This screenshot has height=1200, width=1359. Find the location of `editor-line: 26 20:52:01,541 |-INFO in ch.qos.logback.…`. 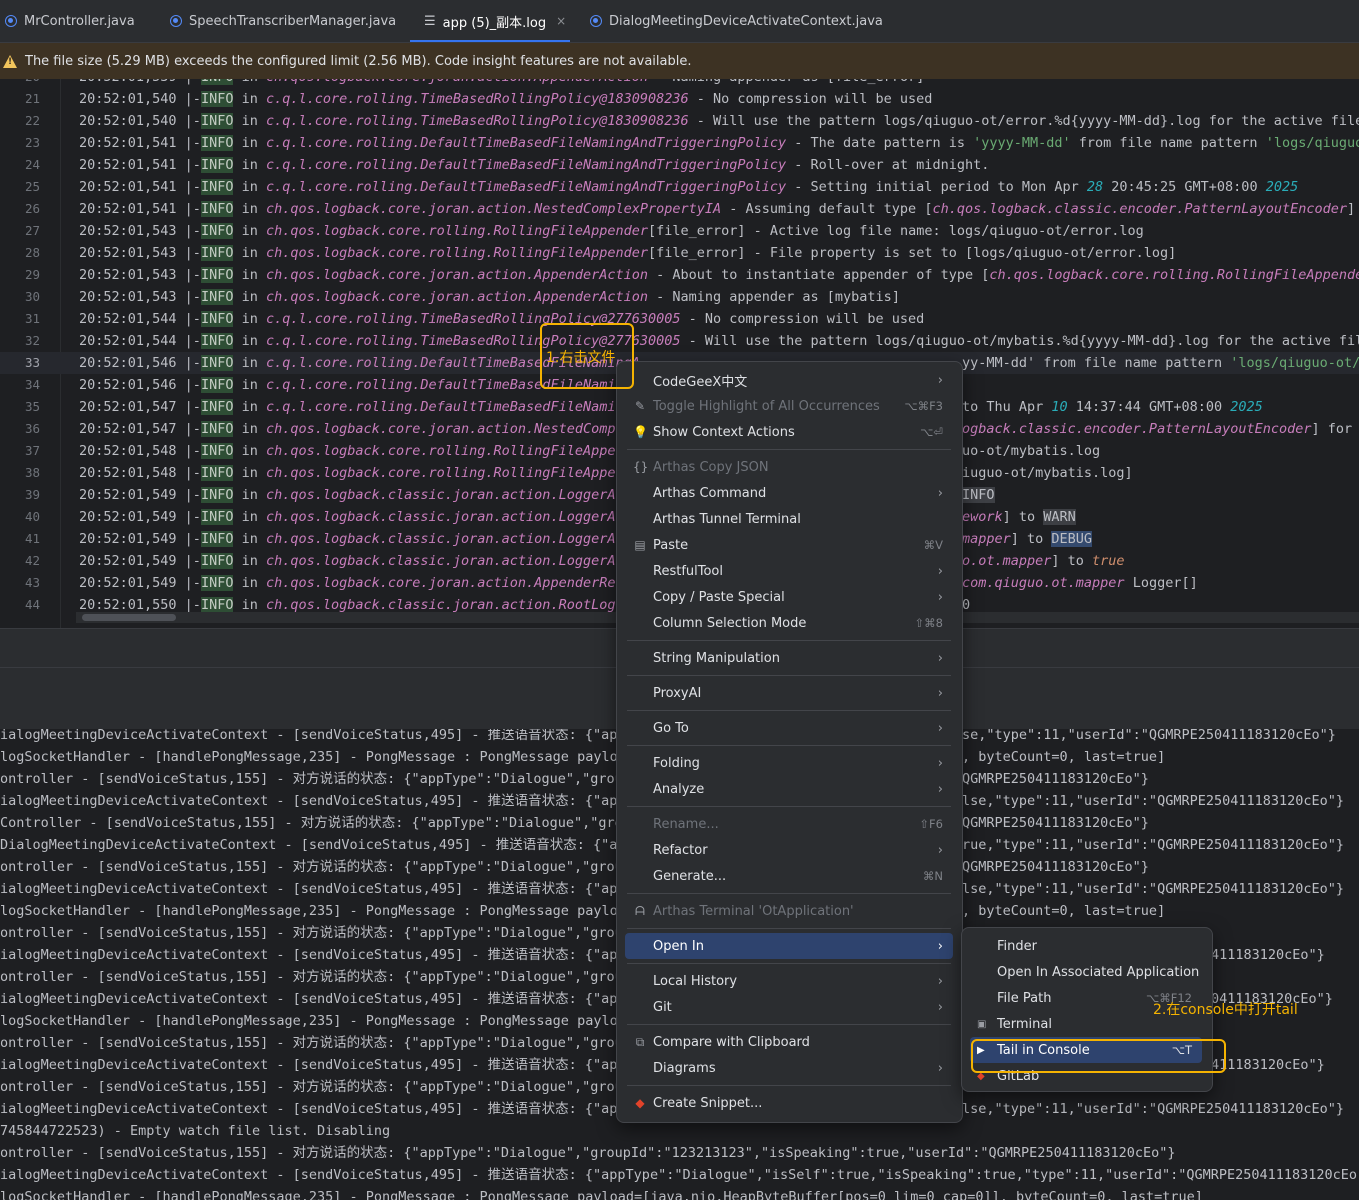

editor-line: 26 20:52:01,541 |-INFO in ch.qos.logback.… is located at coordinates (679, 209).